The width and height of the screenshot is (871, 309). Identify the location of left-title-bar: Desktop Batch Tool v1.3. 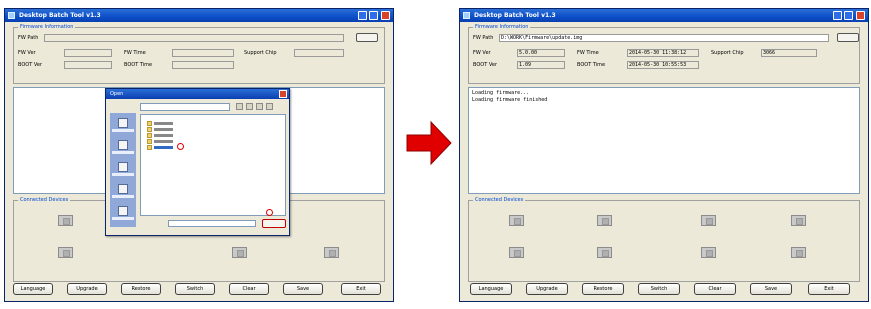
(199, 15).